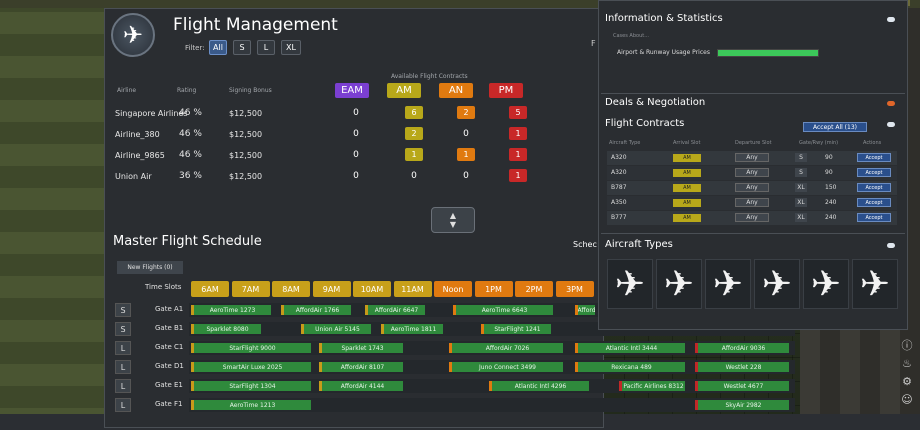 Image resolution: width=920 pixels, height=430 pixels. Describe the element at coordinates (907, 399) in the screenshot. I see `person-icon: ☺` at that location.